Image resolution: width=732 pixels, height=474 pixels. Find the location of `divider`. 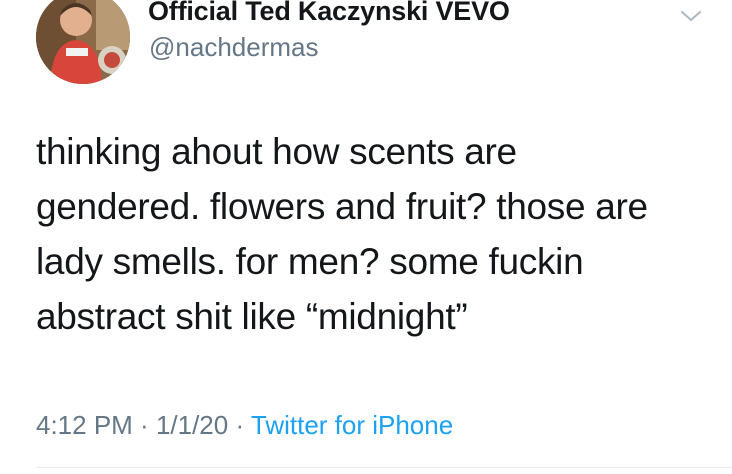

divider is located at coordinates (384, 467).